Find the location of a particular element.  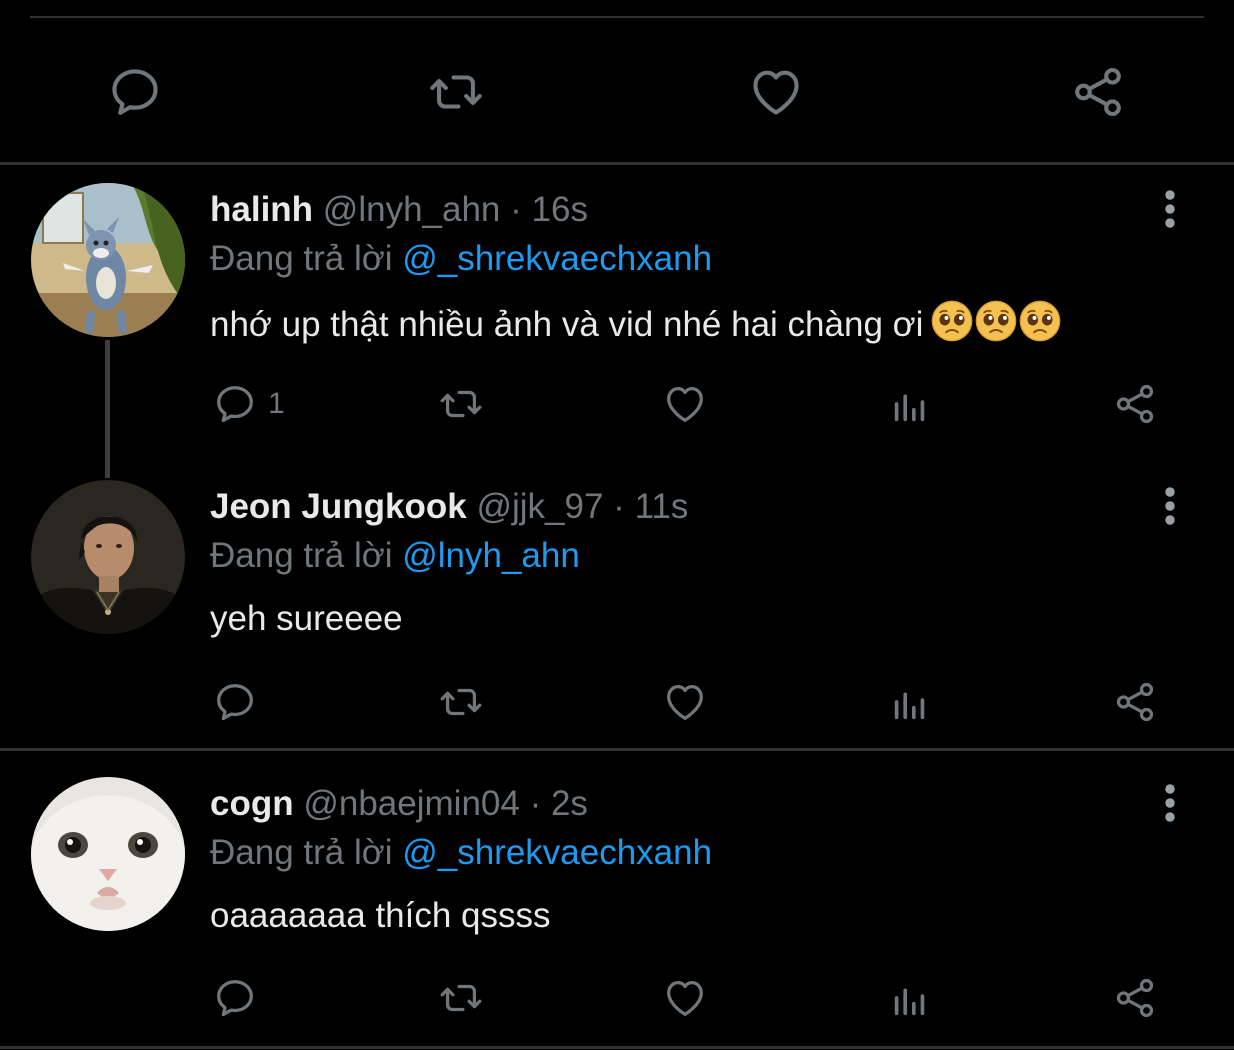

author-name: cogn is located at coordinates (252, 803).